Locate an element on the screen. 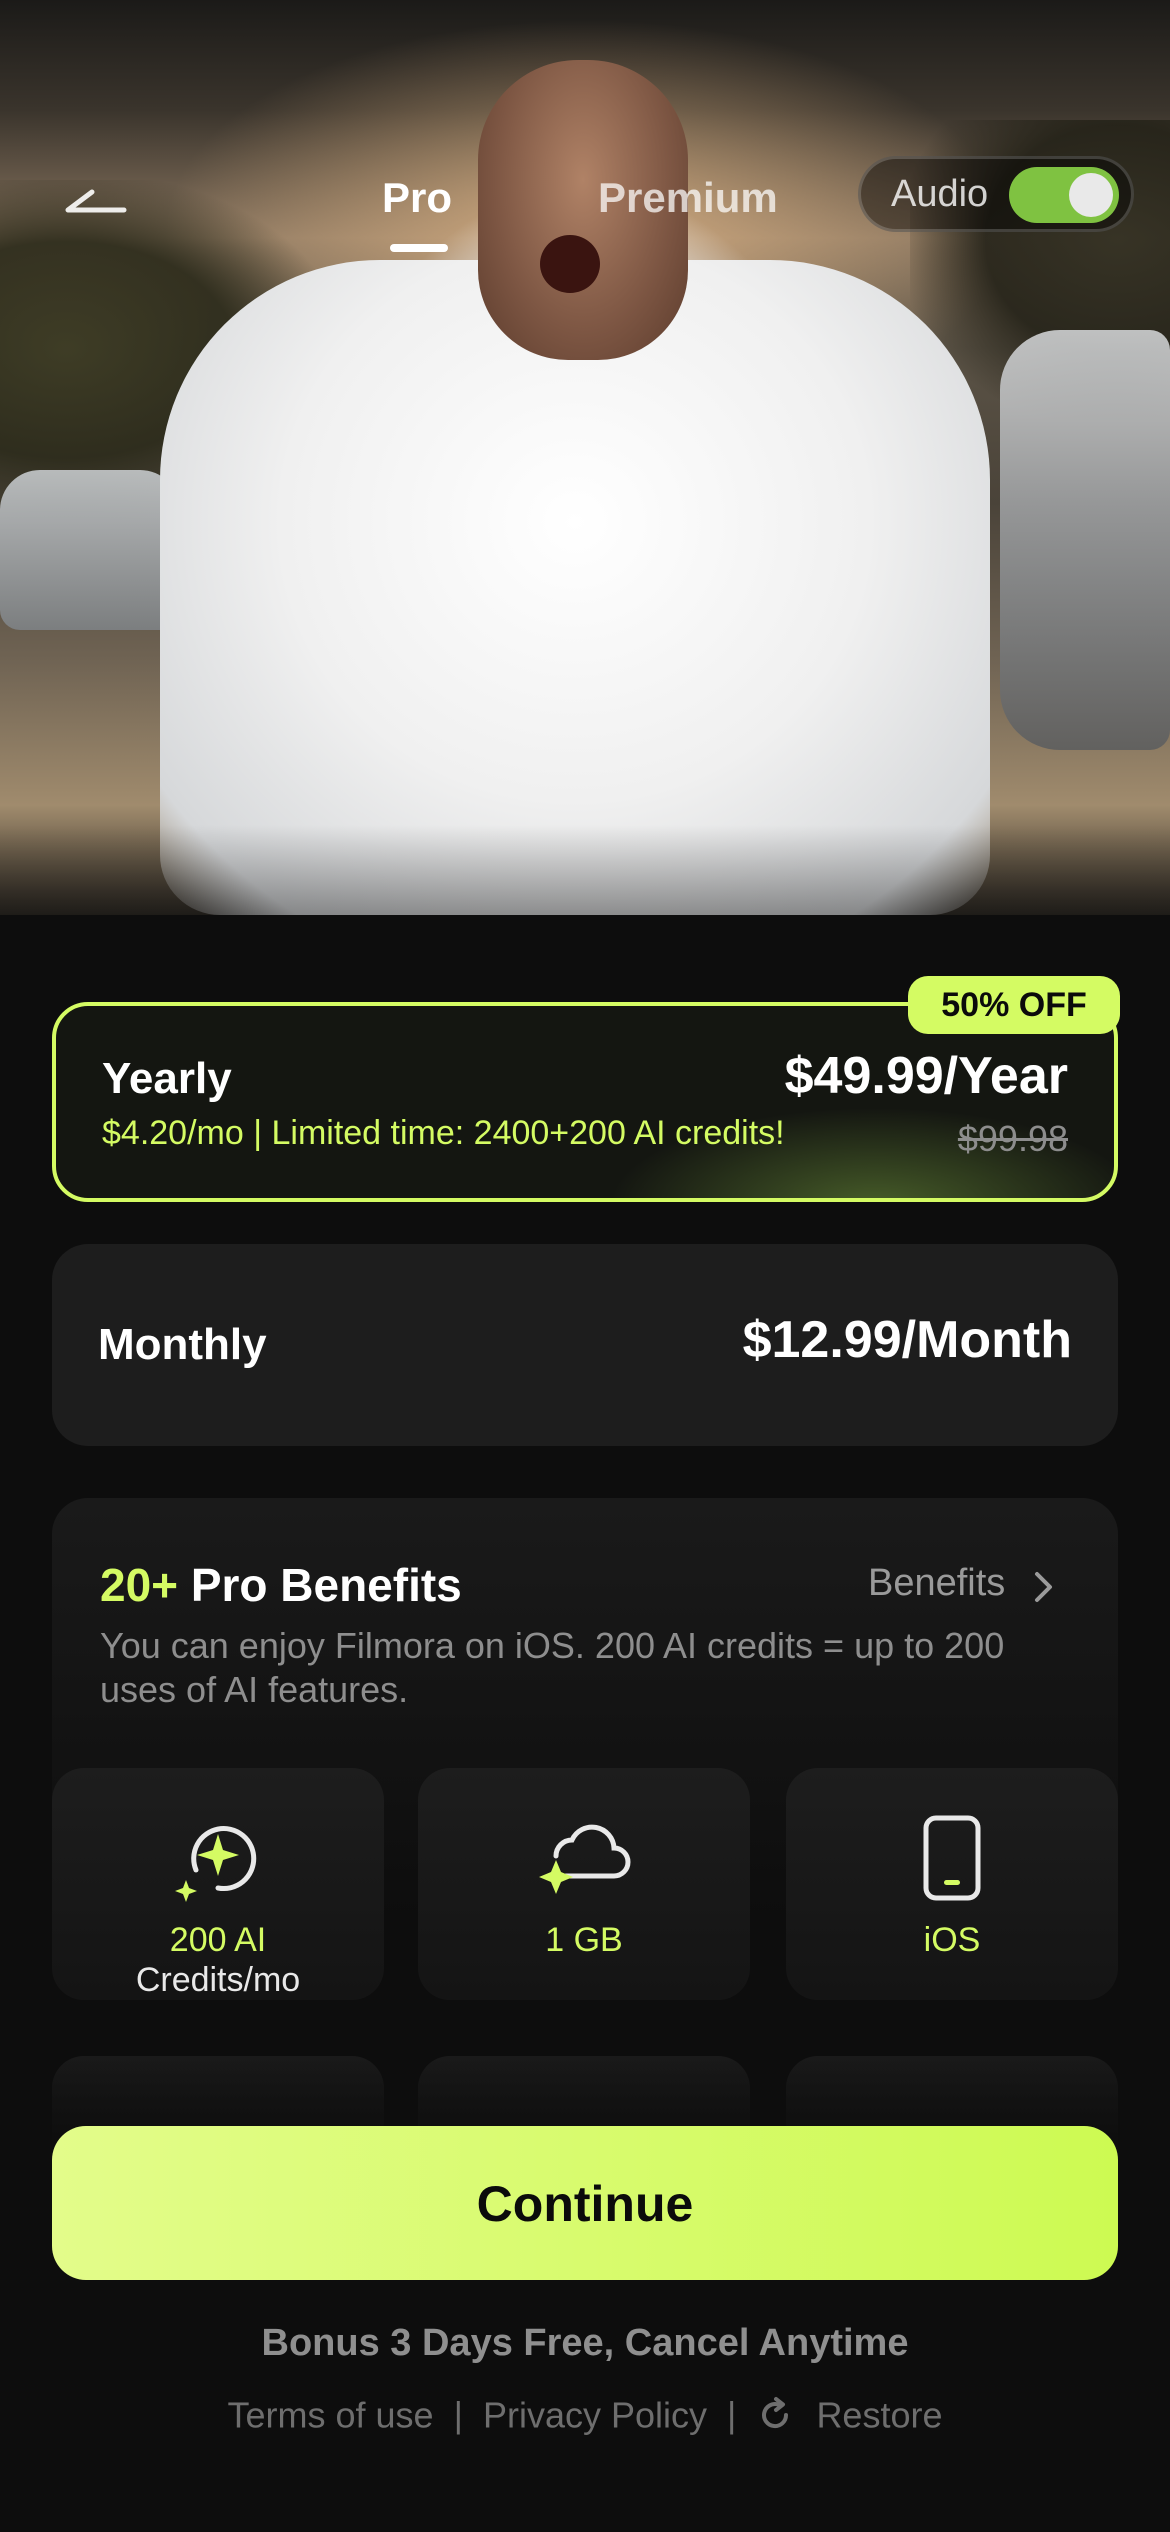 This screenshot has width=1170, height=2532. footer-links: Terms of use | Privacy Policy | Restore is located at coordinates (585, 2414).